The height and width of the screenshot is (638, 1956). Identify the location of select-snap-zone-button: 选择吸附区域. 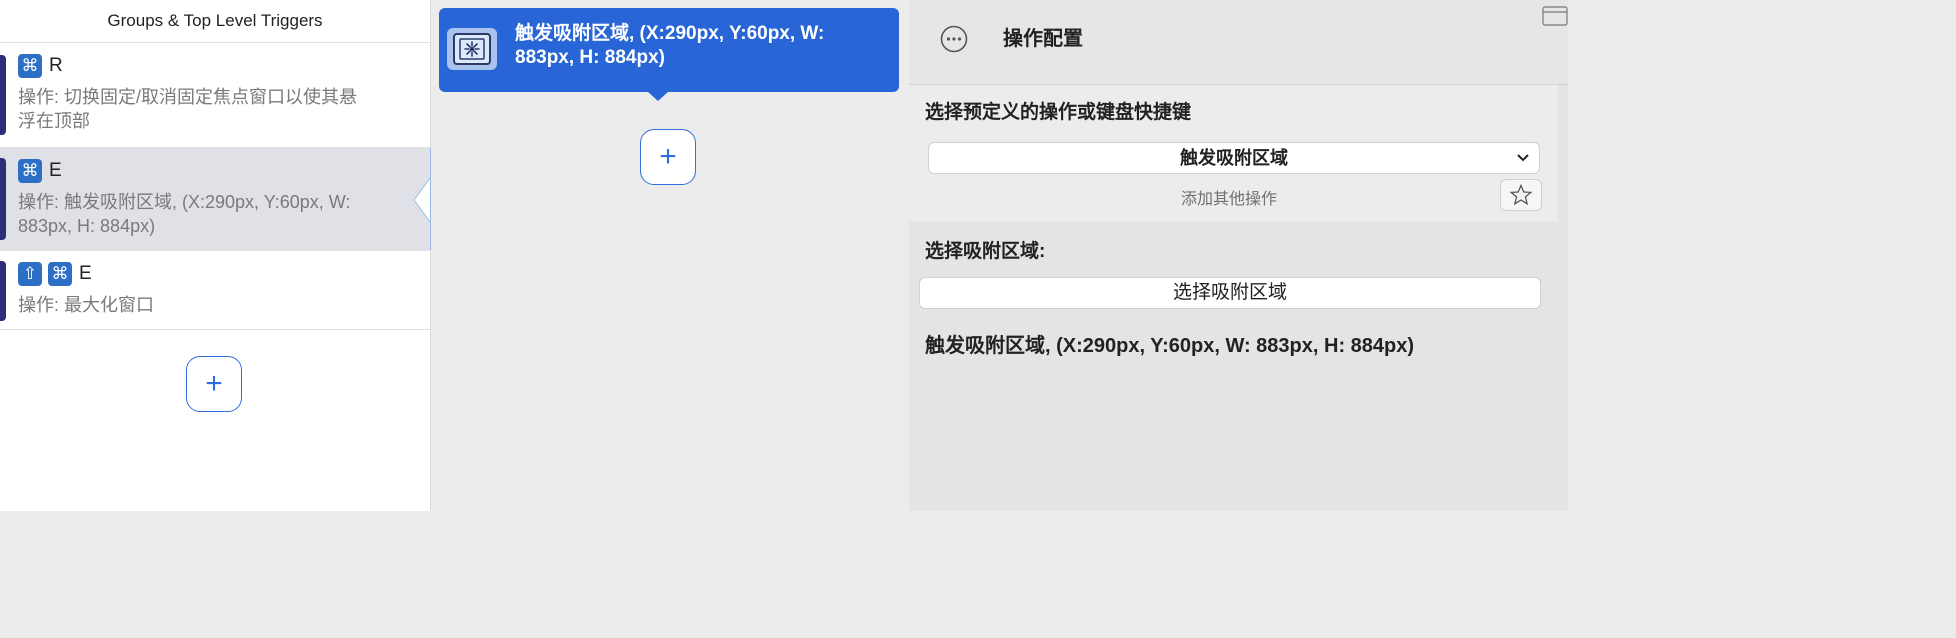
(1230, 293).